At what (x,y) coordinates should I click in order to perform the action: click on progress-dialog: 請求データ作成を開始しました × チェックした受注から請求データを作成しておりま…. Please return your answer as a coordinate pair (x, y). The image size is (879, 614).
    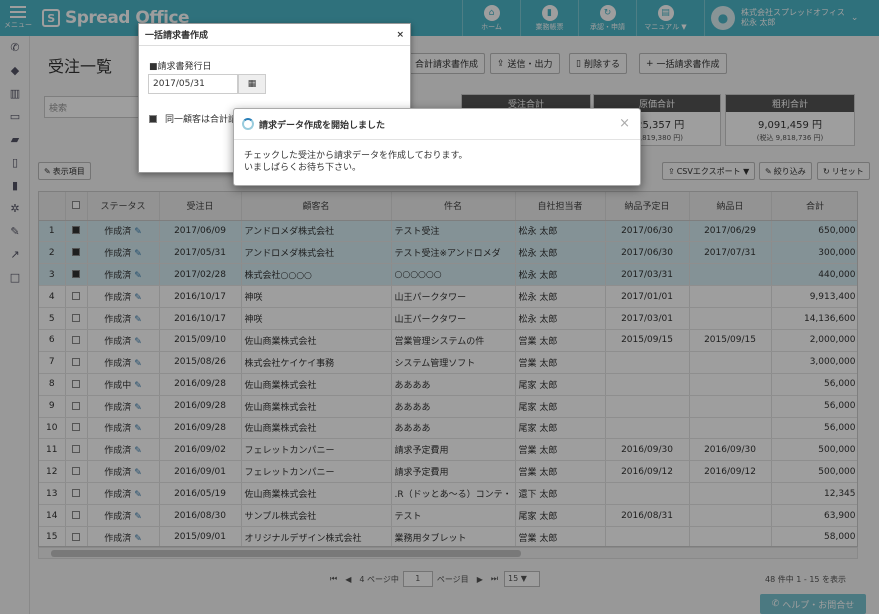
    Looking at the image, I should click on (437, 147).